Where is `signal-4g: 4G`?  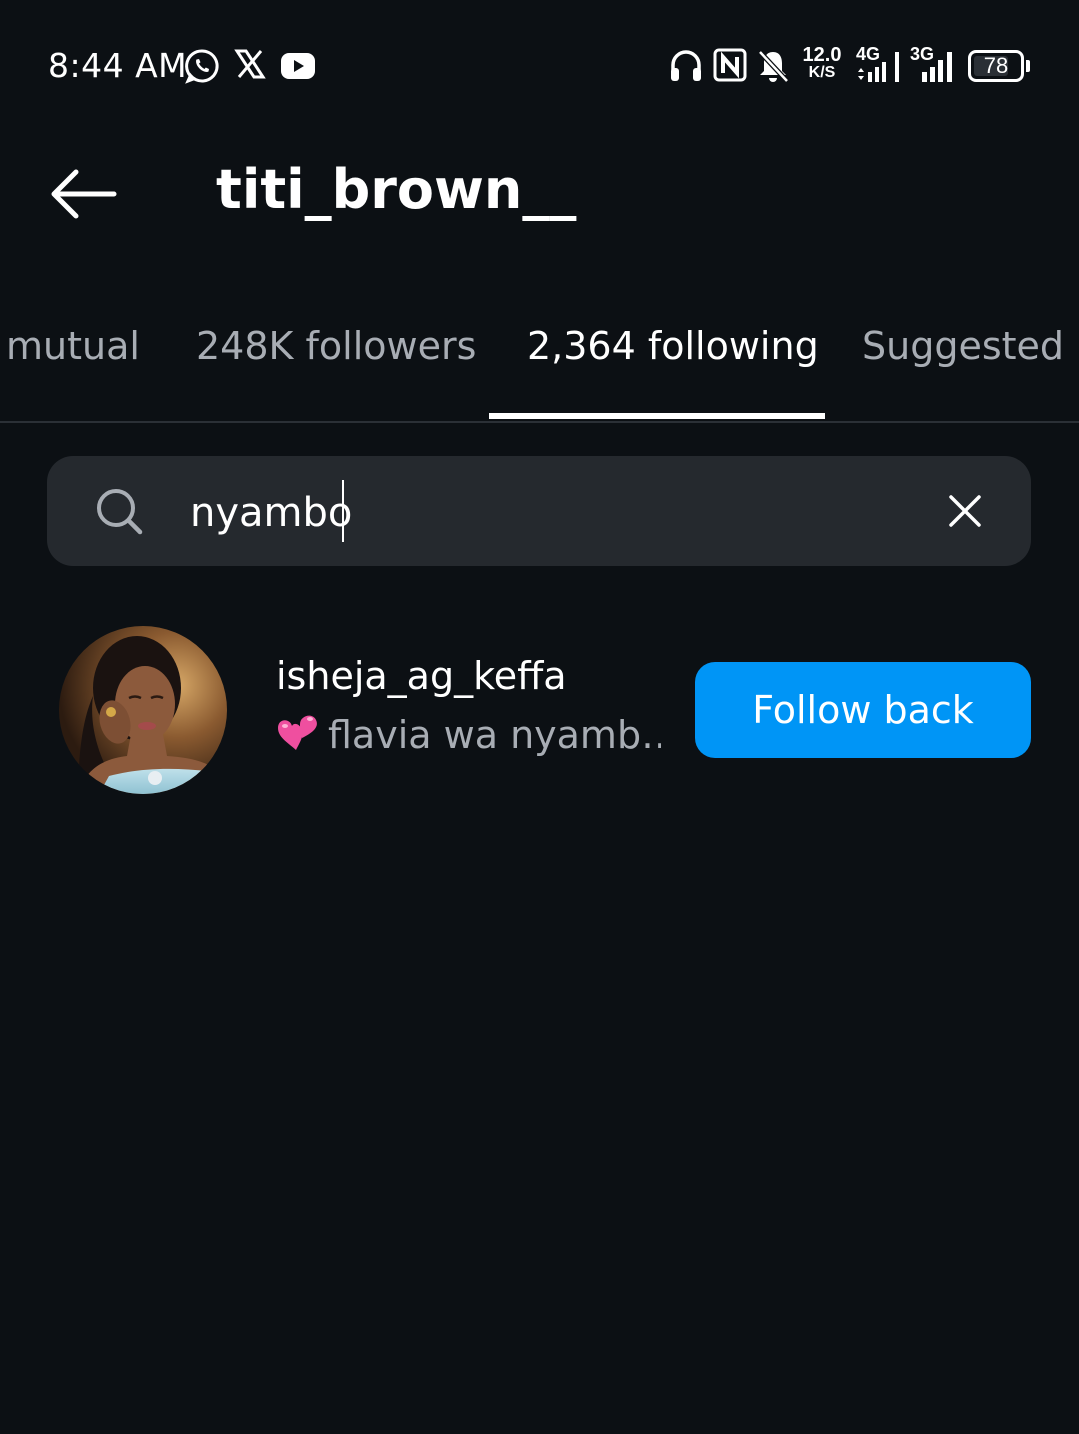 signal-4g: 4G is located at coordinates (879, 65).